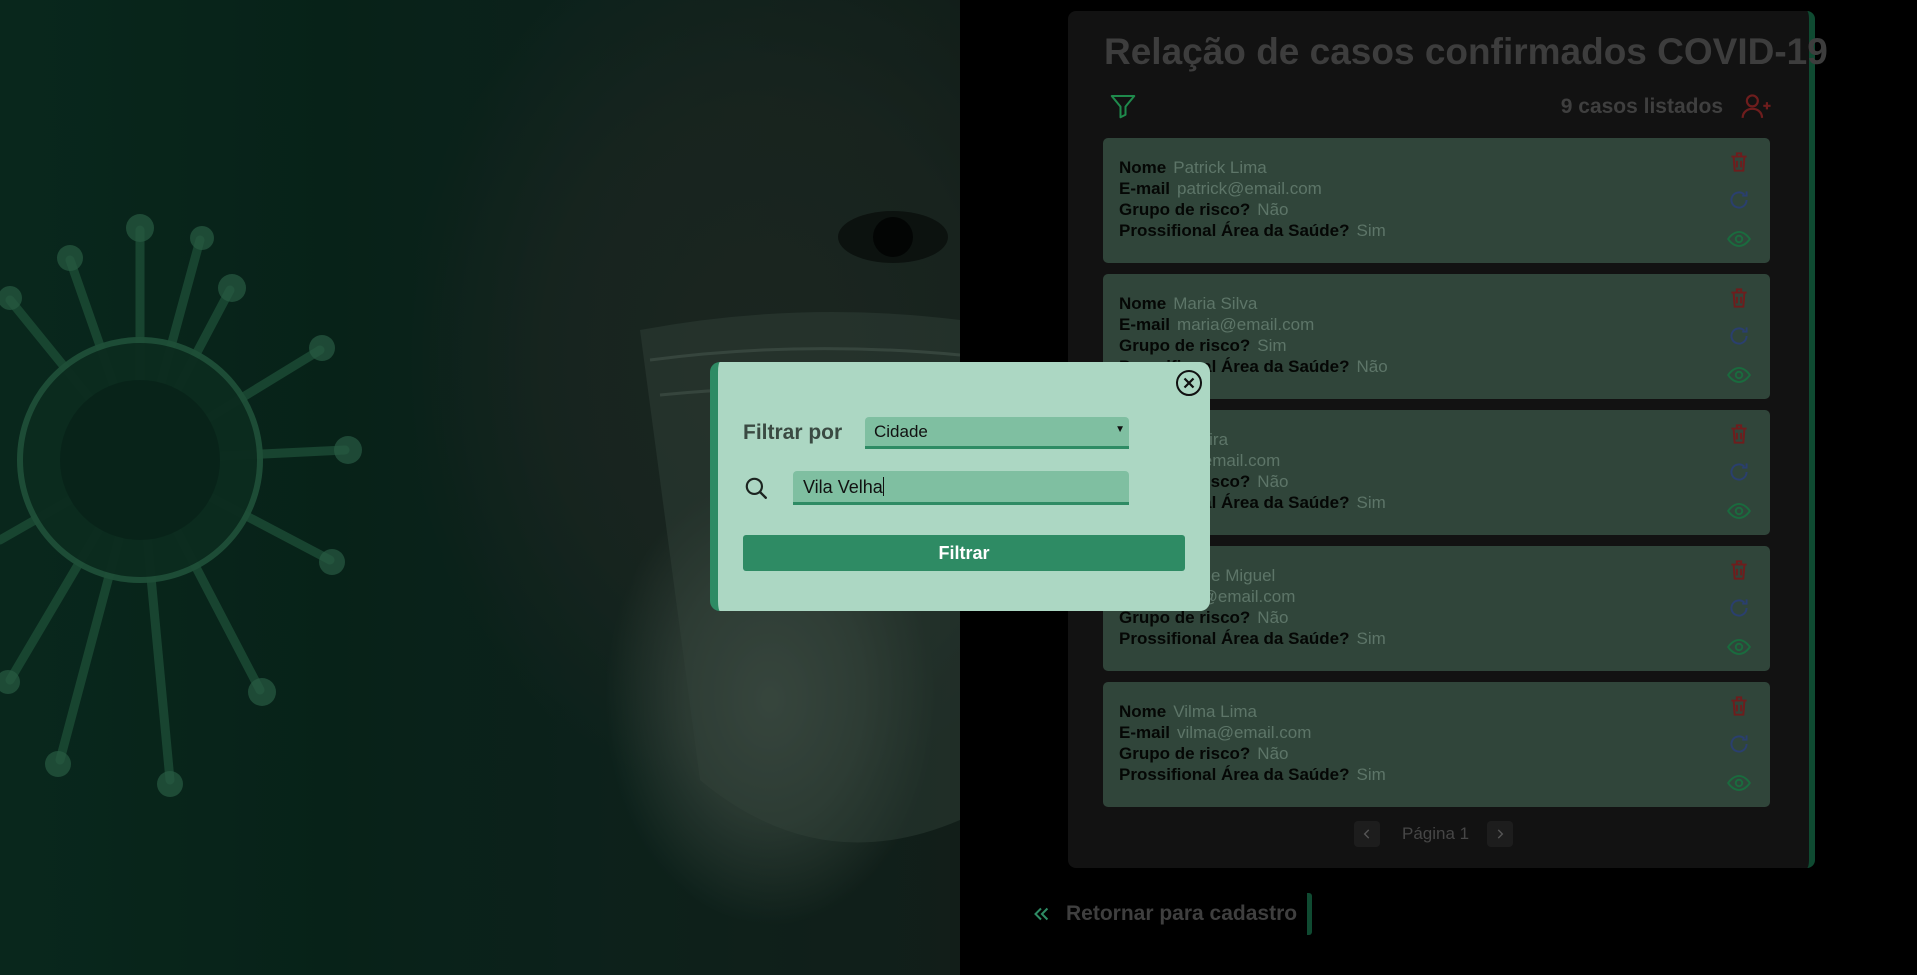 This screenshot has width=1917, height=975. I want to click on return-link-label: Retornar para cadastro, so click(1182, 913).